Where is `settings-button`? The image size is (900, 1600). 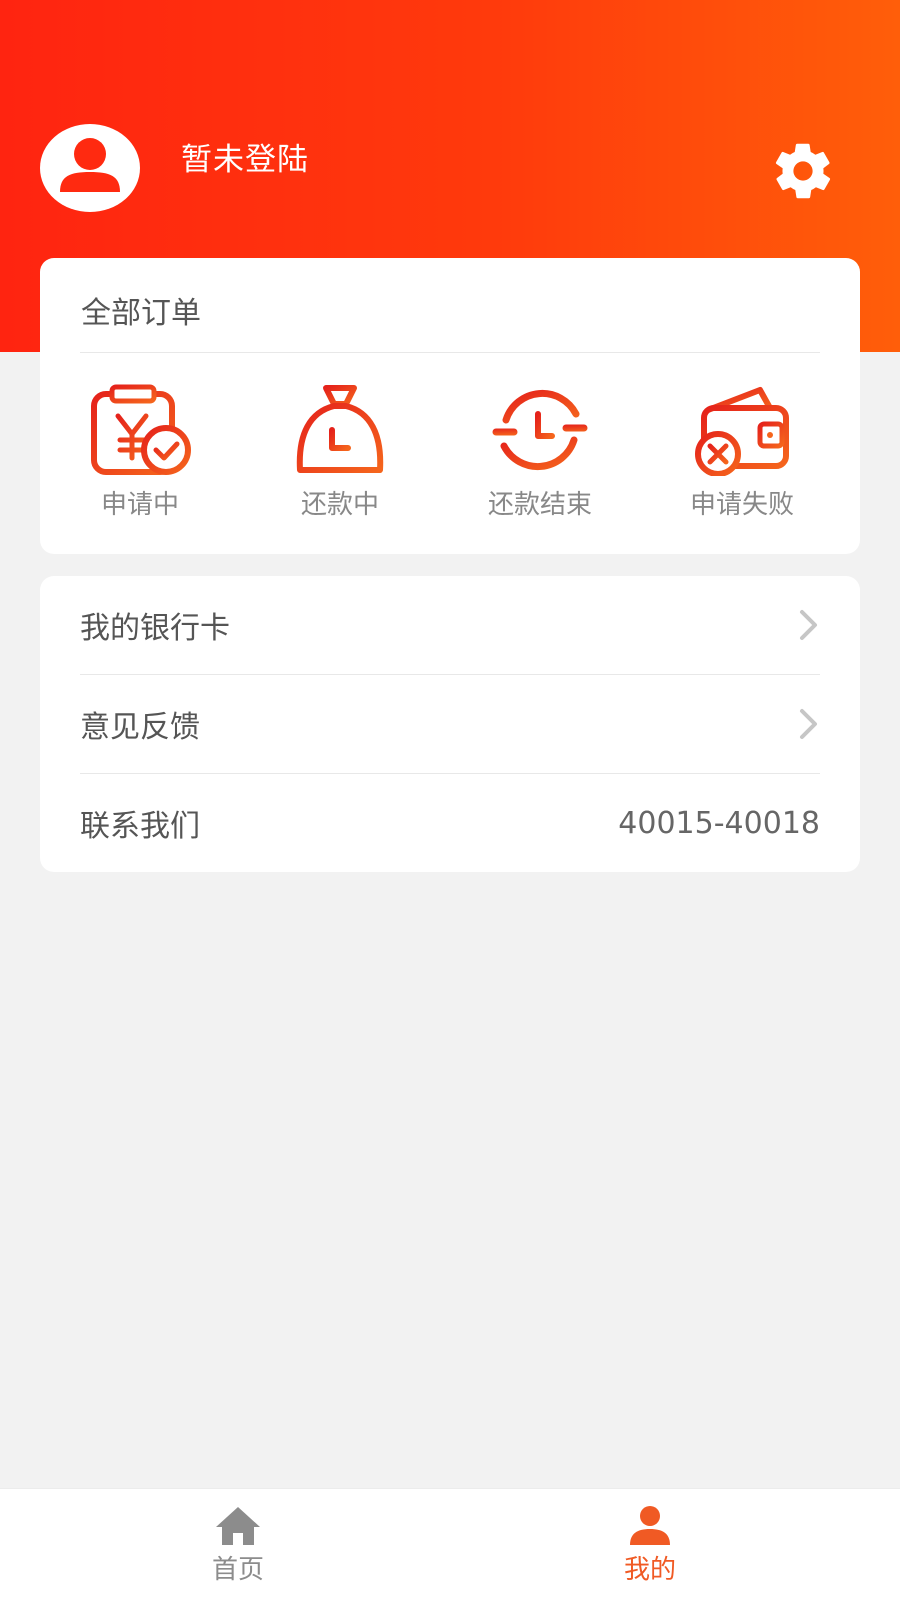
settings-button is located at coordinates (803, 171).